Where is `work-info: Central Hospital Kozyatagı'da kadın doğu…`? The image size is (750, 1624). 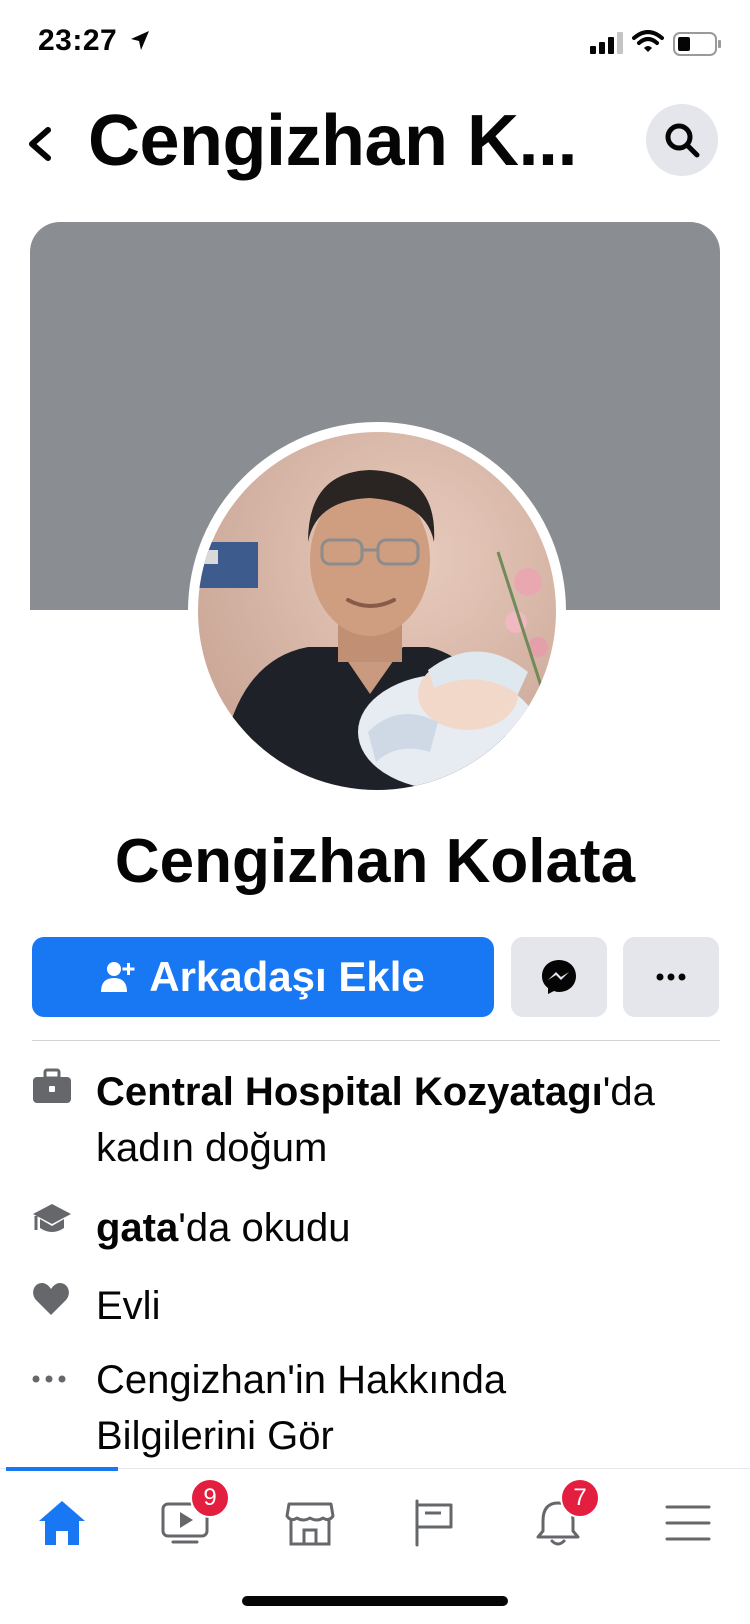 work-info: Central Hospital Kozyatagı'da kadın doğu… is located at coordinates (411, 1120).